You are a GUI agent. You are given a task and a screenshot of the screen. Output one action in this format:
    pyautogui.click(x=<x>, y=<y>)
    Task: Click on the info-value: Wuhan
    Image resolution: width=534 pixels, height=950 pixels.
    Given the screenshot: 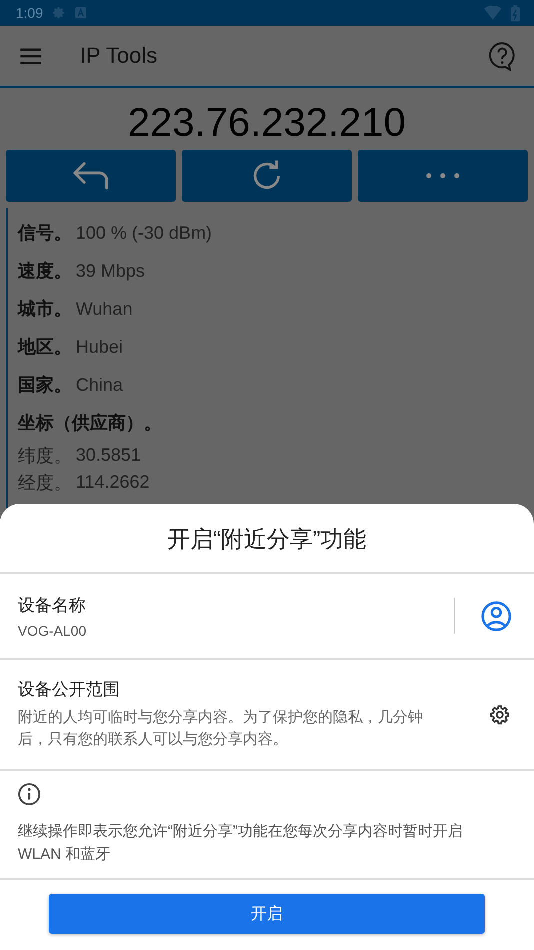 What is the action you would take?
    pyautogui.click(x=104, y=309)
    